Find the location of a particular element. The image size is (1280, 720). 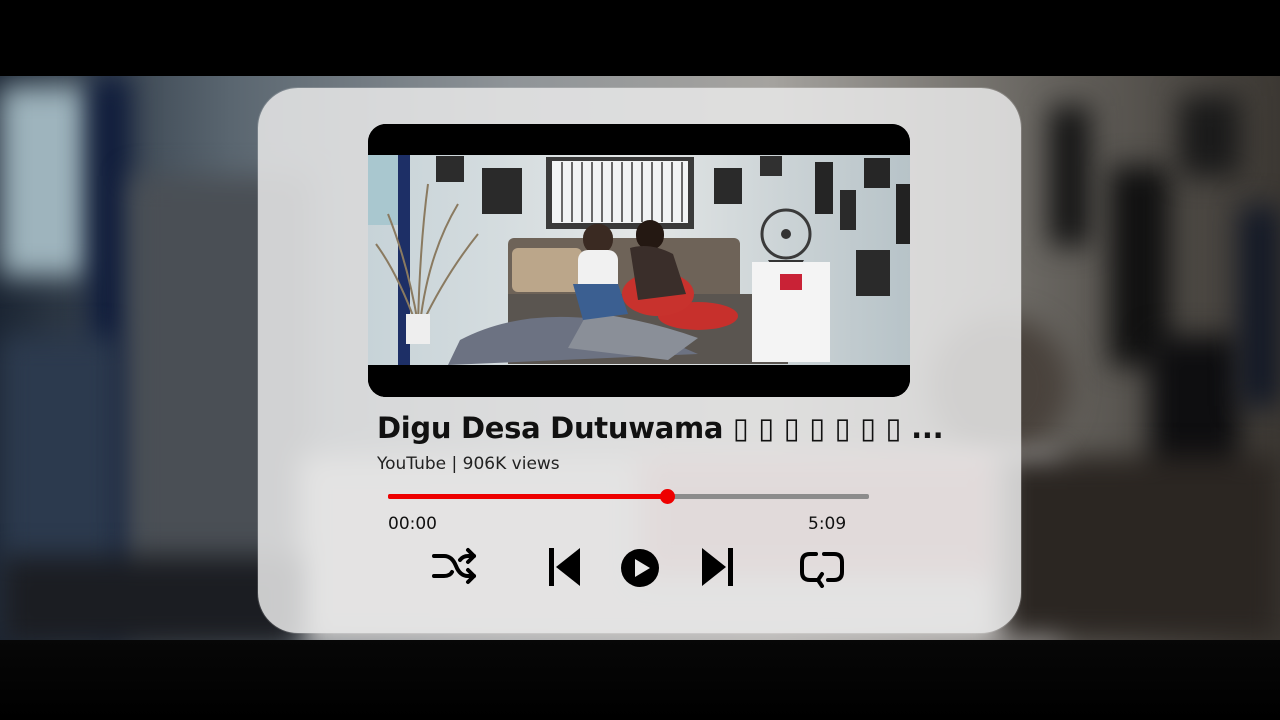

letterbox-top is located at coordinates (640, 38).